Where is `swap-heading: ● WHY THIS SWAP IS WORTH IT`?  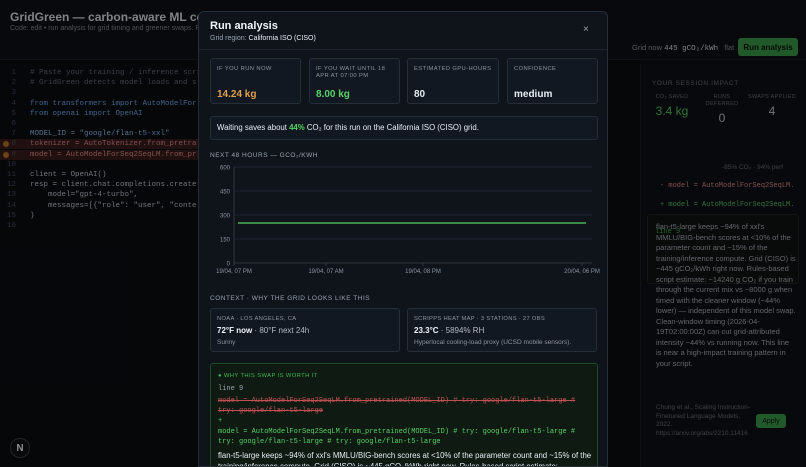 swap-heading: ● WHY THIS SWAP IS WORTH IT is located at coordinates (268, 376).